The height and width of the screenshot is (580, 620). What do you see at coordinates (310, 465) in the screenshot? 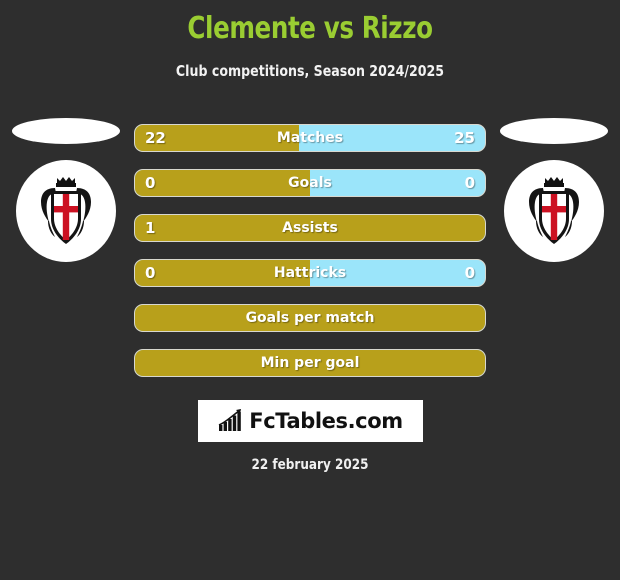
I see `date-label: 22 february 2025` at bounding box center [310, 465].